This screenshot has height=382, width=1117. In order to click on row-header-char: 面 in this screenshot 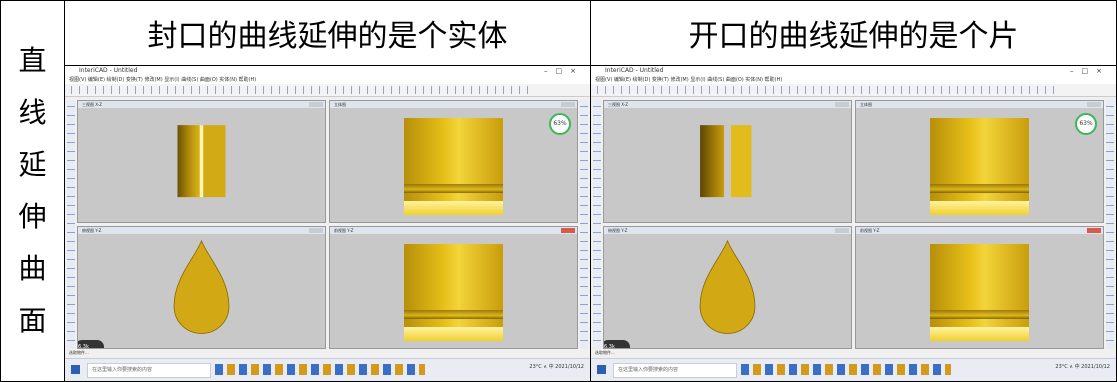, I will do `click(32, 320)`.